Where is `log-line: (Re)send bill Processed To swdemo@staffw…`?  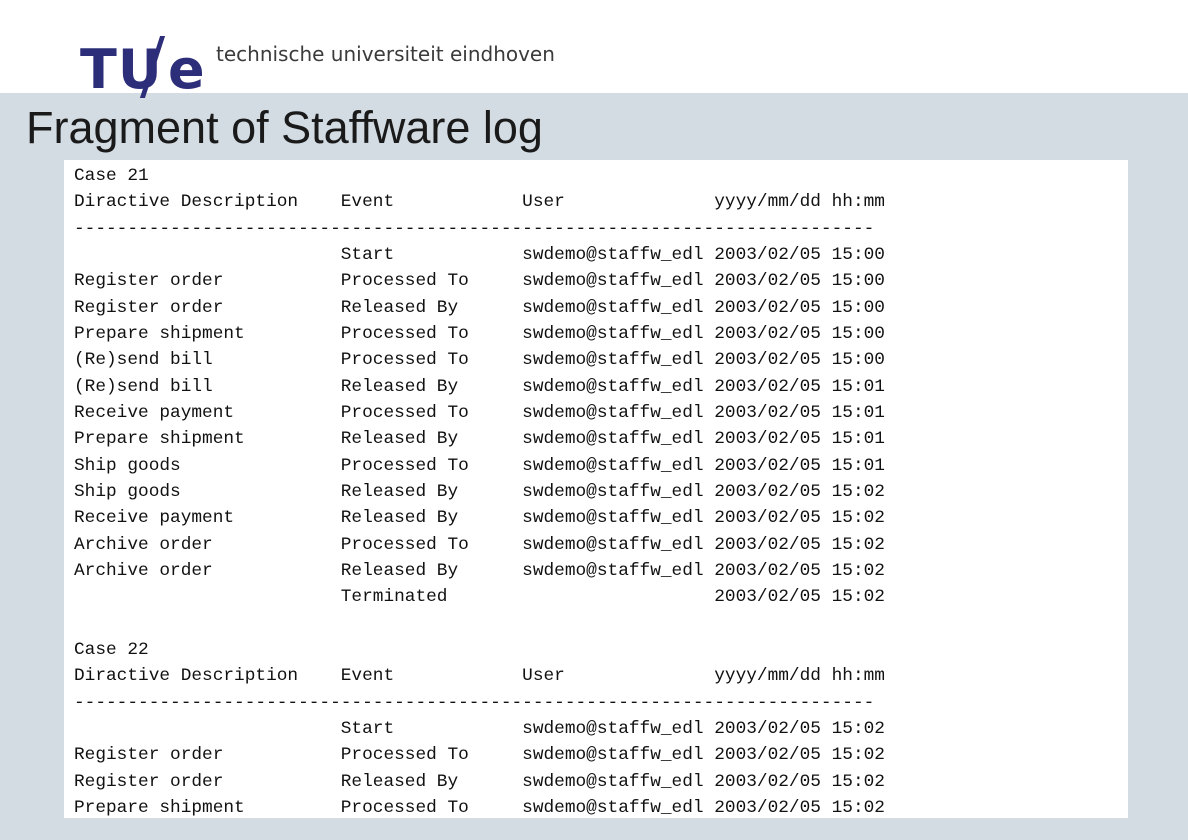 log-line: (Re)send bill Processed To swdemo@staffw… is located at coordinates (479, 360).